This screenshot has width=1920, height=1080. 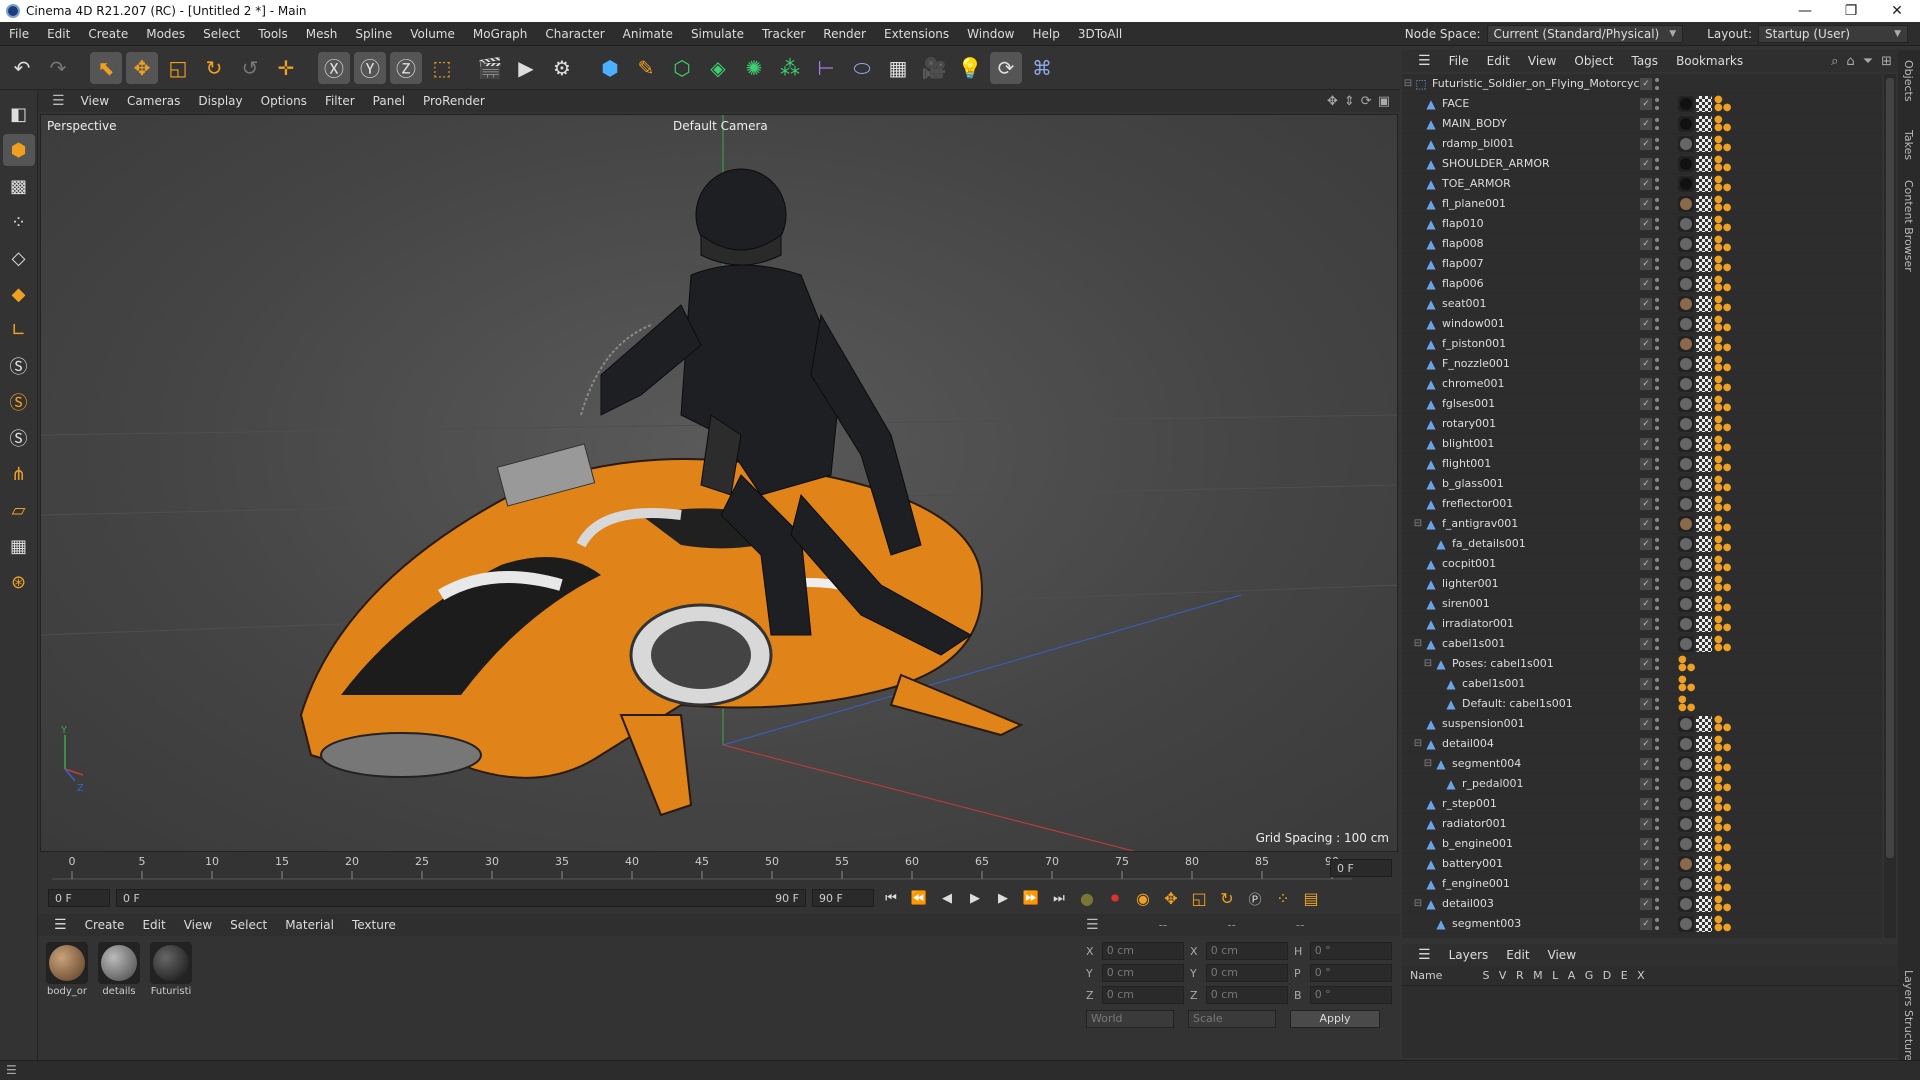 What do you see at coordinates (1143, 898) in the screenshot?
I see `keyframe-selection-icon: ◉` at bounding box center [1143, 898].